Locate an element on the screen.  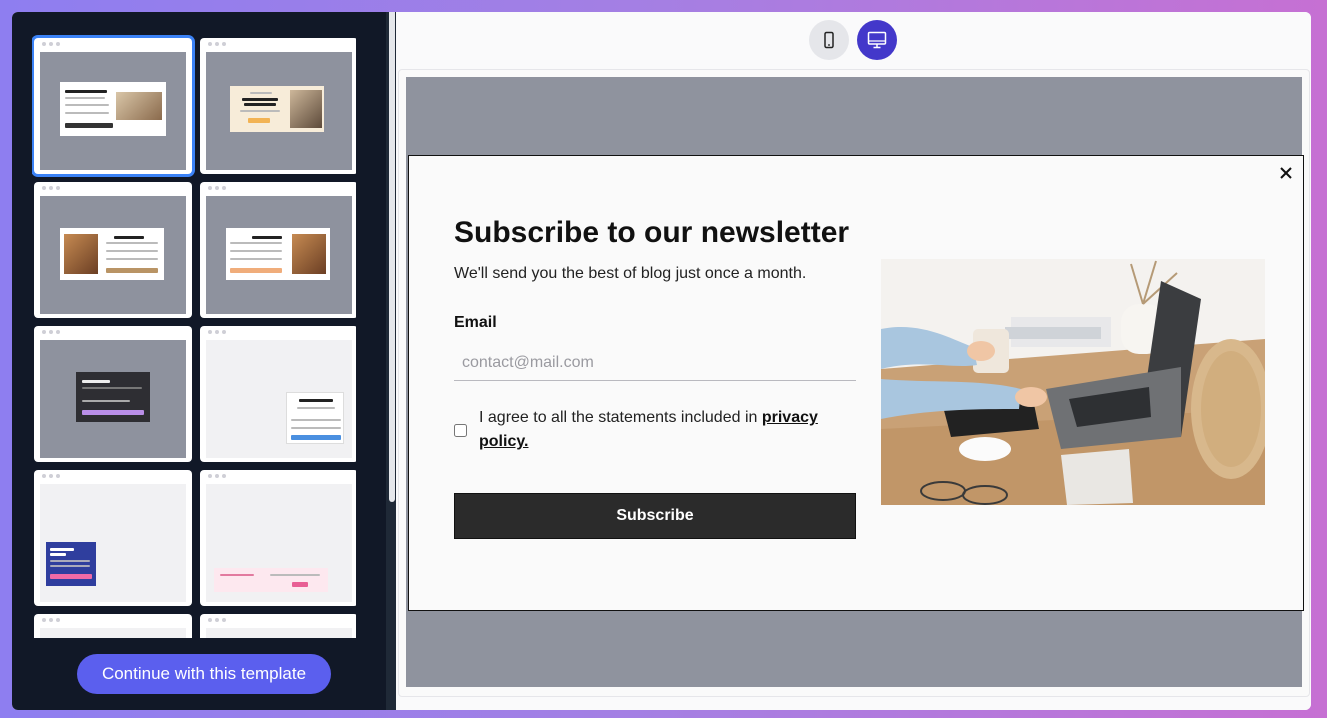
email-label: Email is located at coordinates (475, 322).